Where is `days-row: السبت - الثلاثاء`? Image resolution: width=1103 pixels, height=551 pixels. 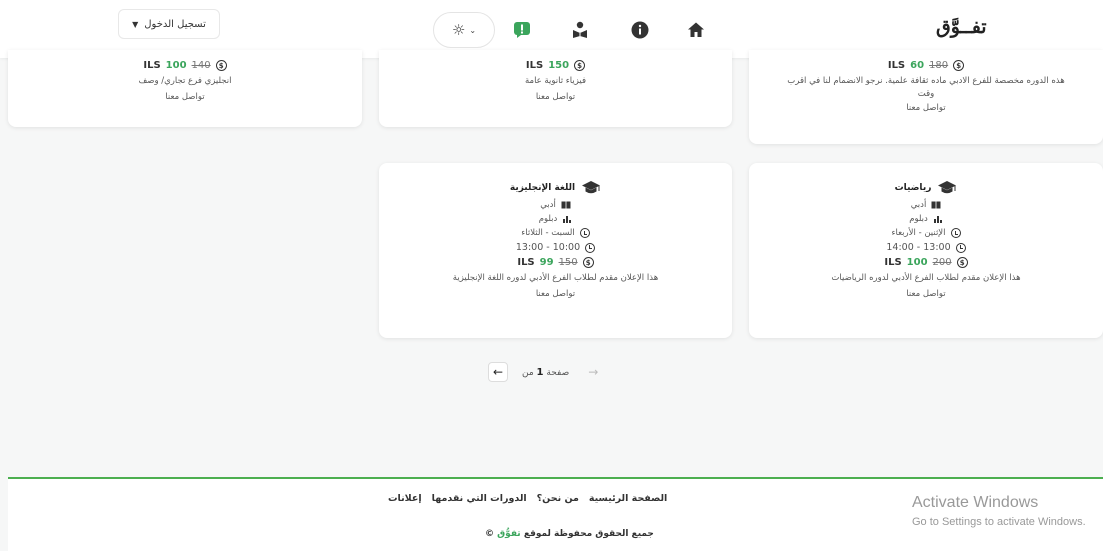
days-row: السبت - الثلاثاء is located at coordinates (555, 233).